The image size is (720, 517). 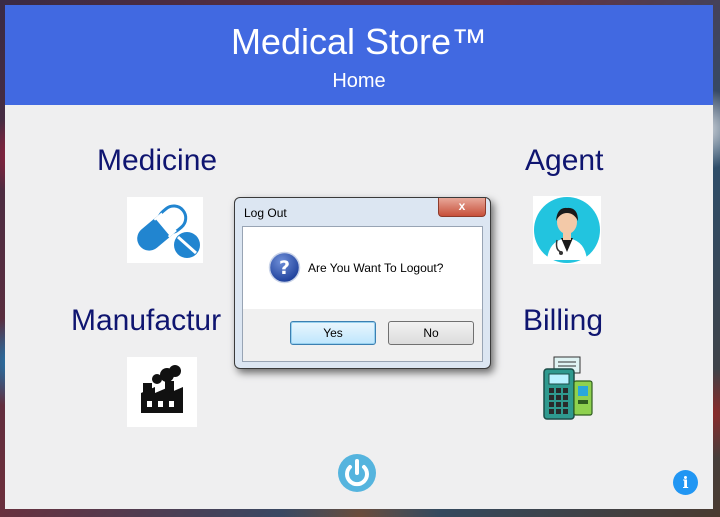 What do you see at coordinates (265, 213) in the screenshot?
I see `dialog-title: Log Out` at bounding box center [265, 213].